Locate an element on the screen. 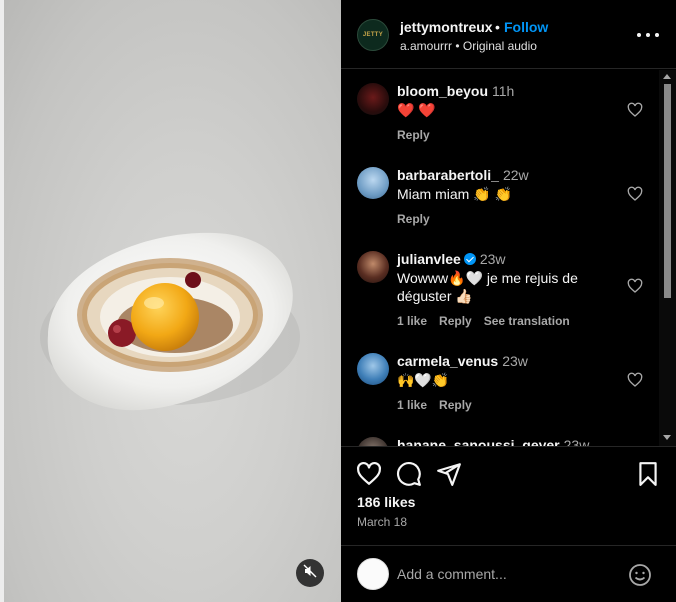  comment-username-text: julianvlee is located at coordinates (429, 259).